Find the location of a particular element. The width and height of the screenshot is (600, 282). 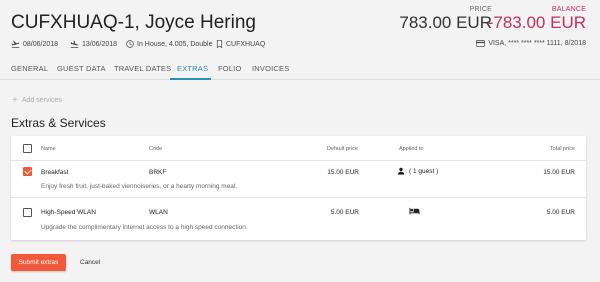

row-applied-to is located at coordinates (414, 212).